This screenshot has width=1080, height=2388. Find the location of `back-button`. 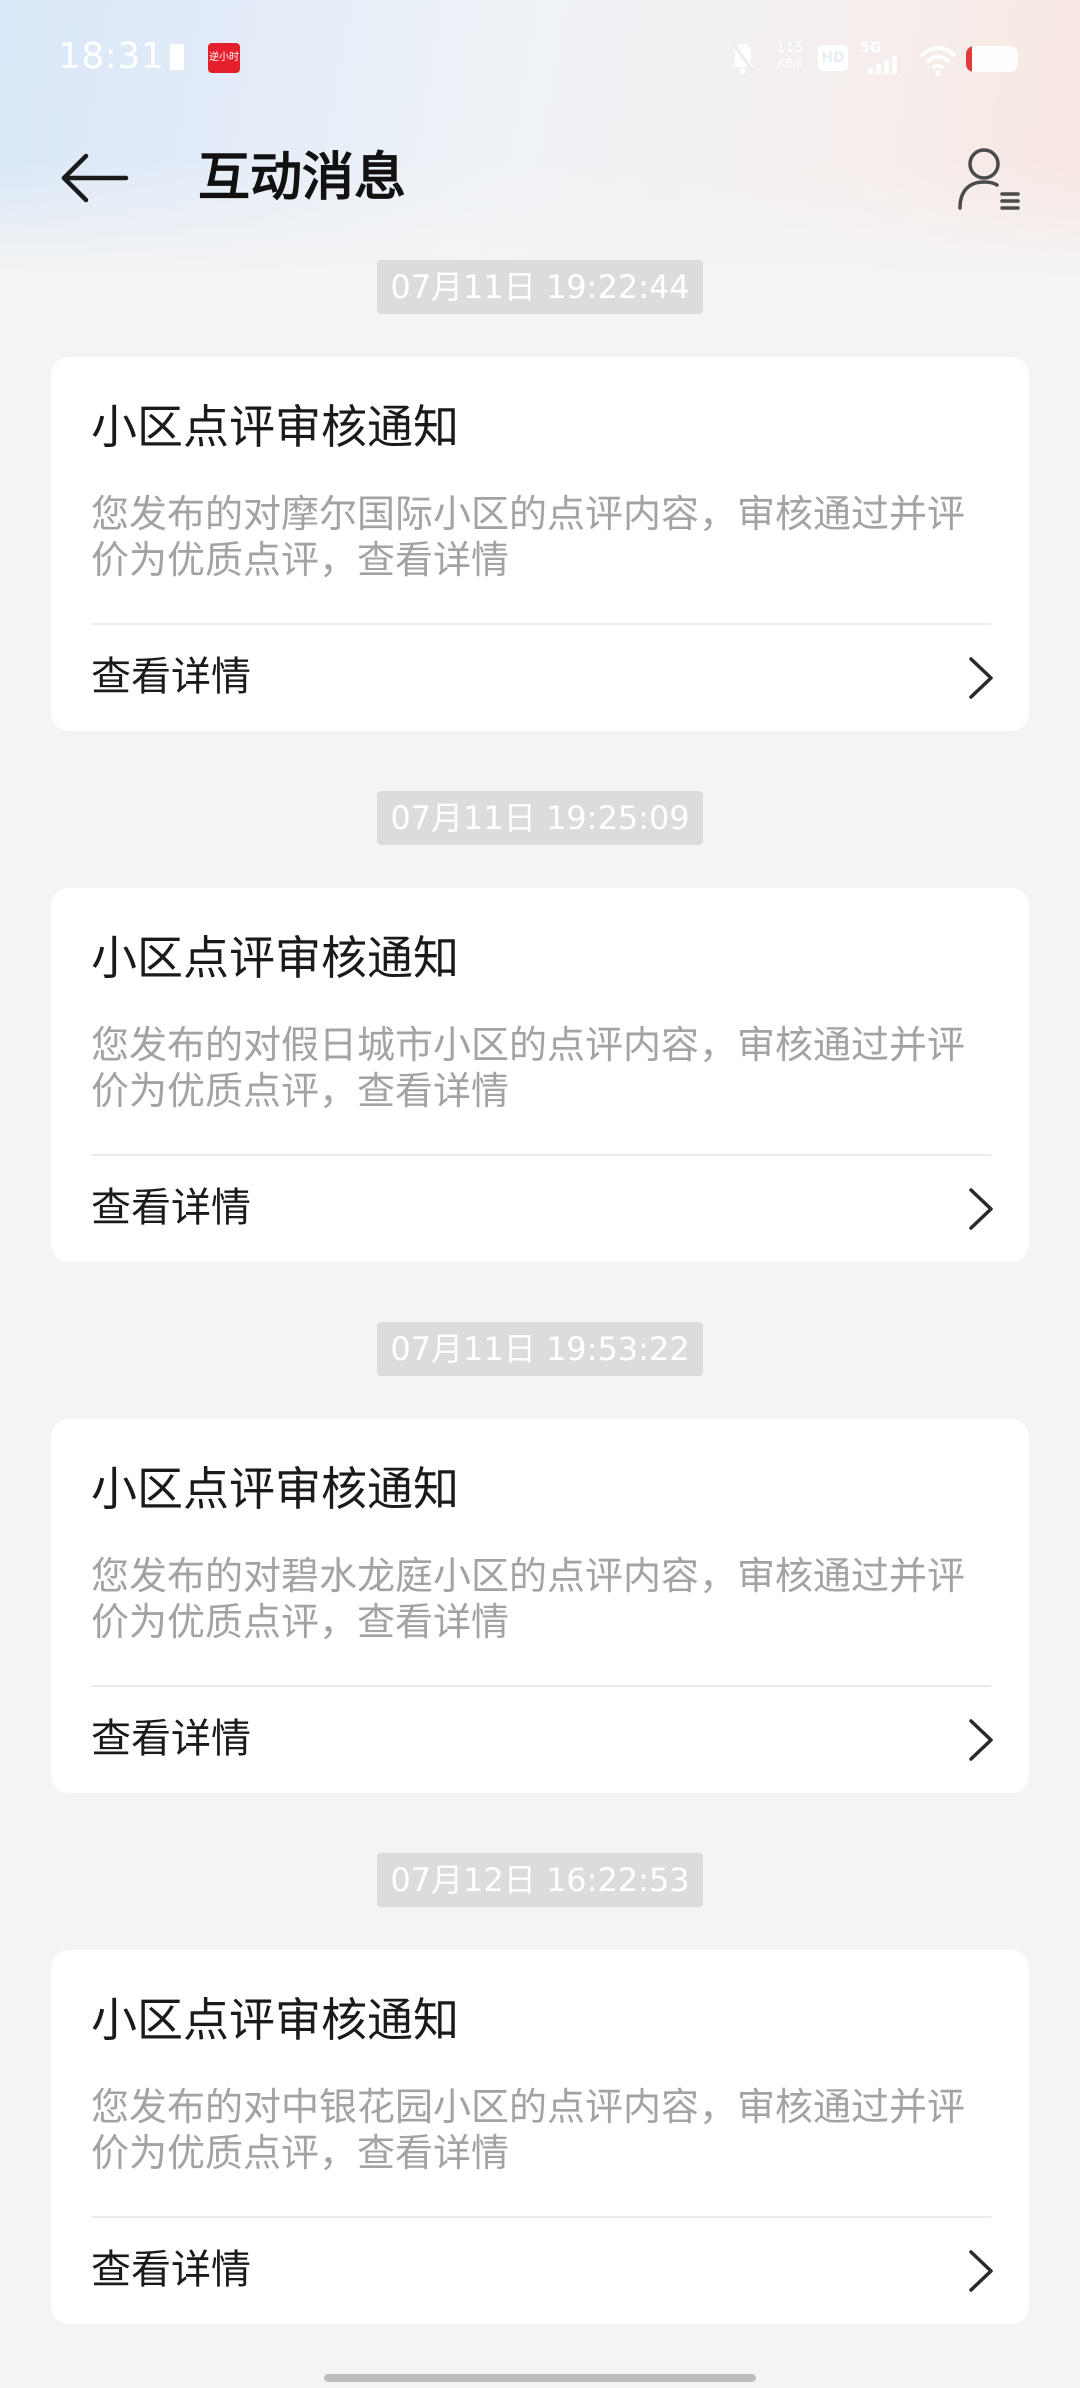

back-button is located at coordinates (94, 178).